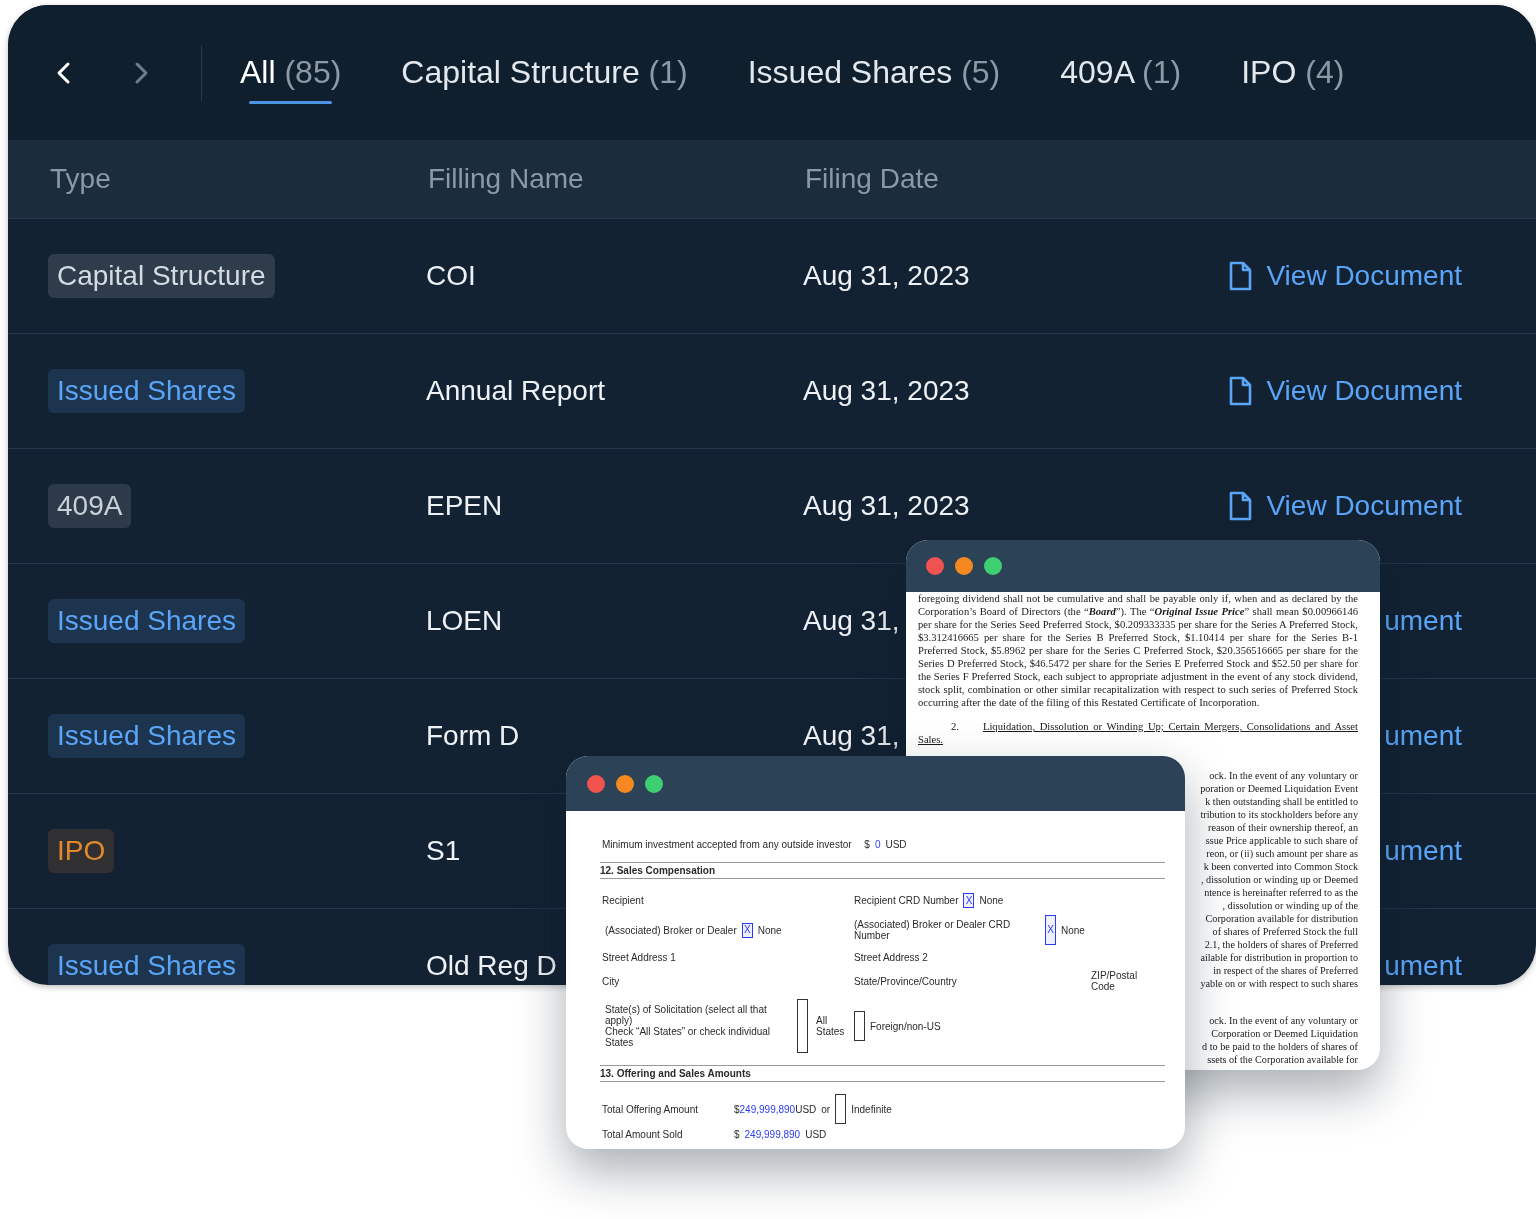 The height and width of the screenshot is (1219, 1536). What do you see at coordinates (671, 930) in the screenshot?
I see `field-label: (Associated) Broker or Dealer` at bounding box center [671, 930].